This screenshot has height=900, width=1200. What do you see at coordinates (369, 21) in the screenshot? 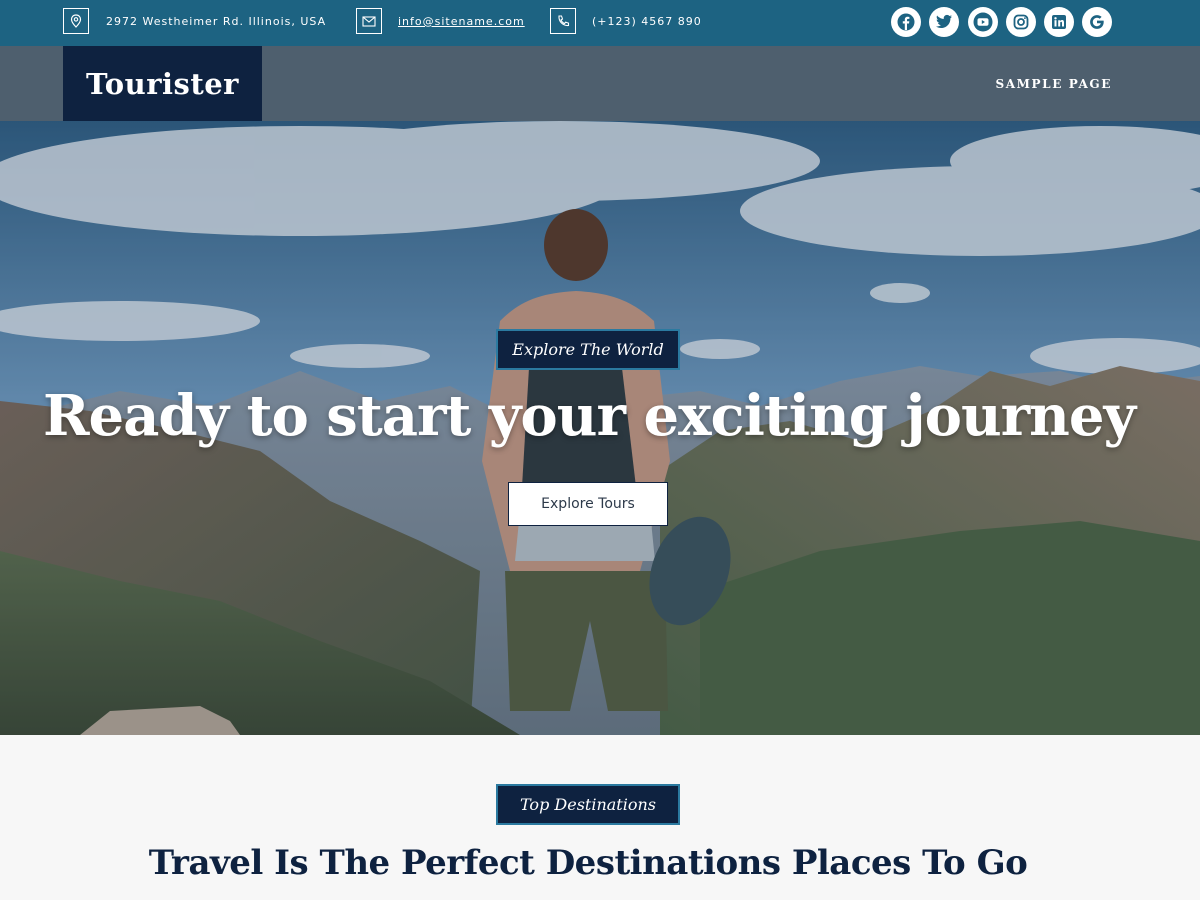
I see `envelope-icon` at bounding box center [369, 21].